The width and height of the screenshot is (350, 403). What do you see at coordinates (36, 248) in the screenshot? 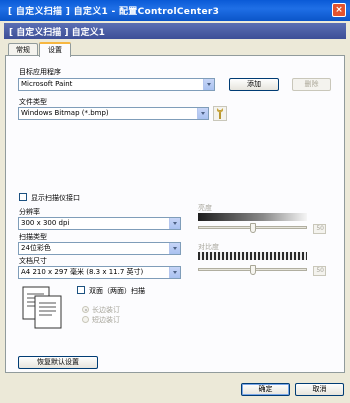
I see `scan-type-value: 24位彩色` at bounding box center [36, 248].